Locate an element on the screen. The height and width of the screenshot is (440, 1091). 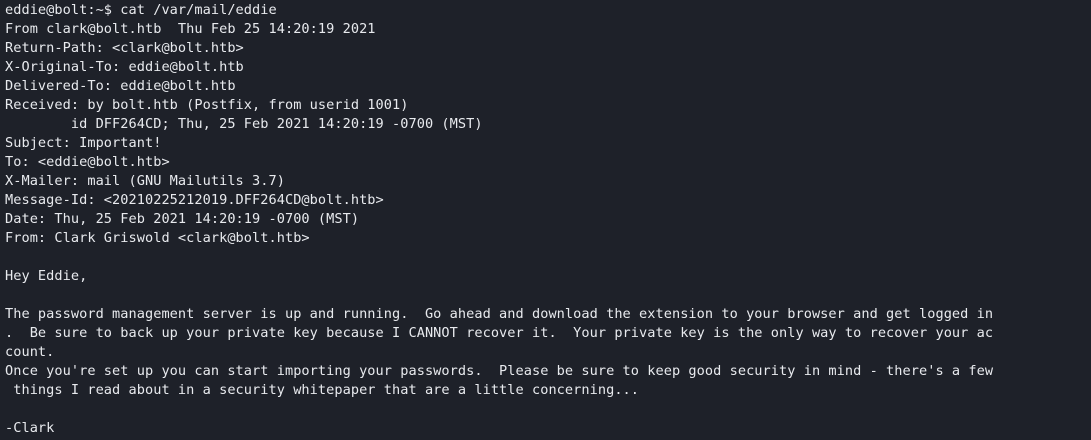
header-x-original-to: X-Original-To: eddie@bolt.htb is located at coordinates (124, 67).